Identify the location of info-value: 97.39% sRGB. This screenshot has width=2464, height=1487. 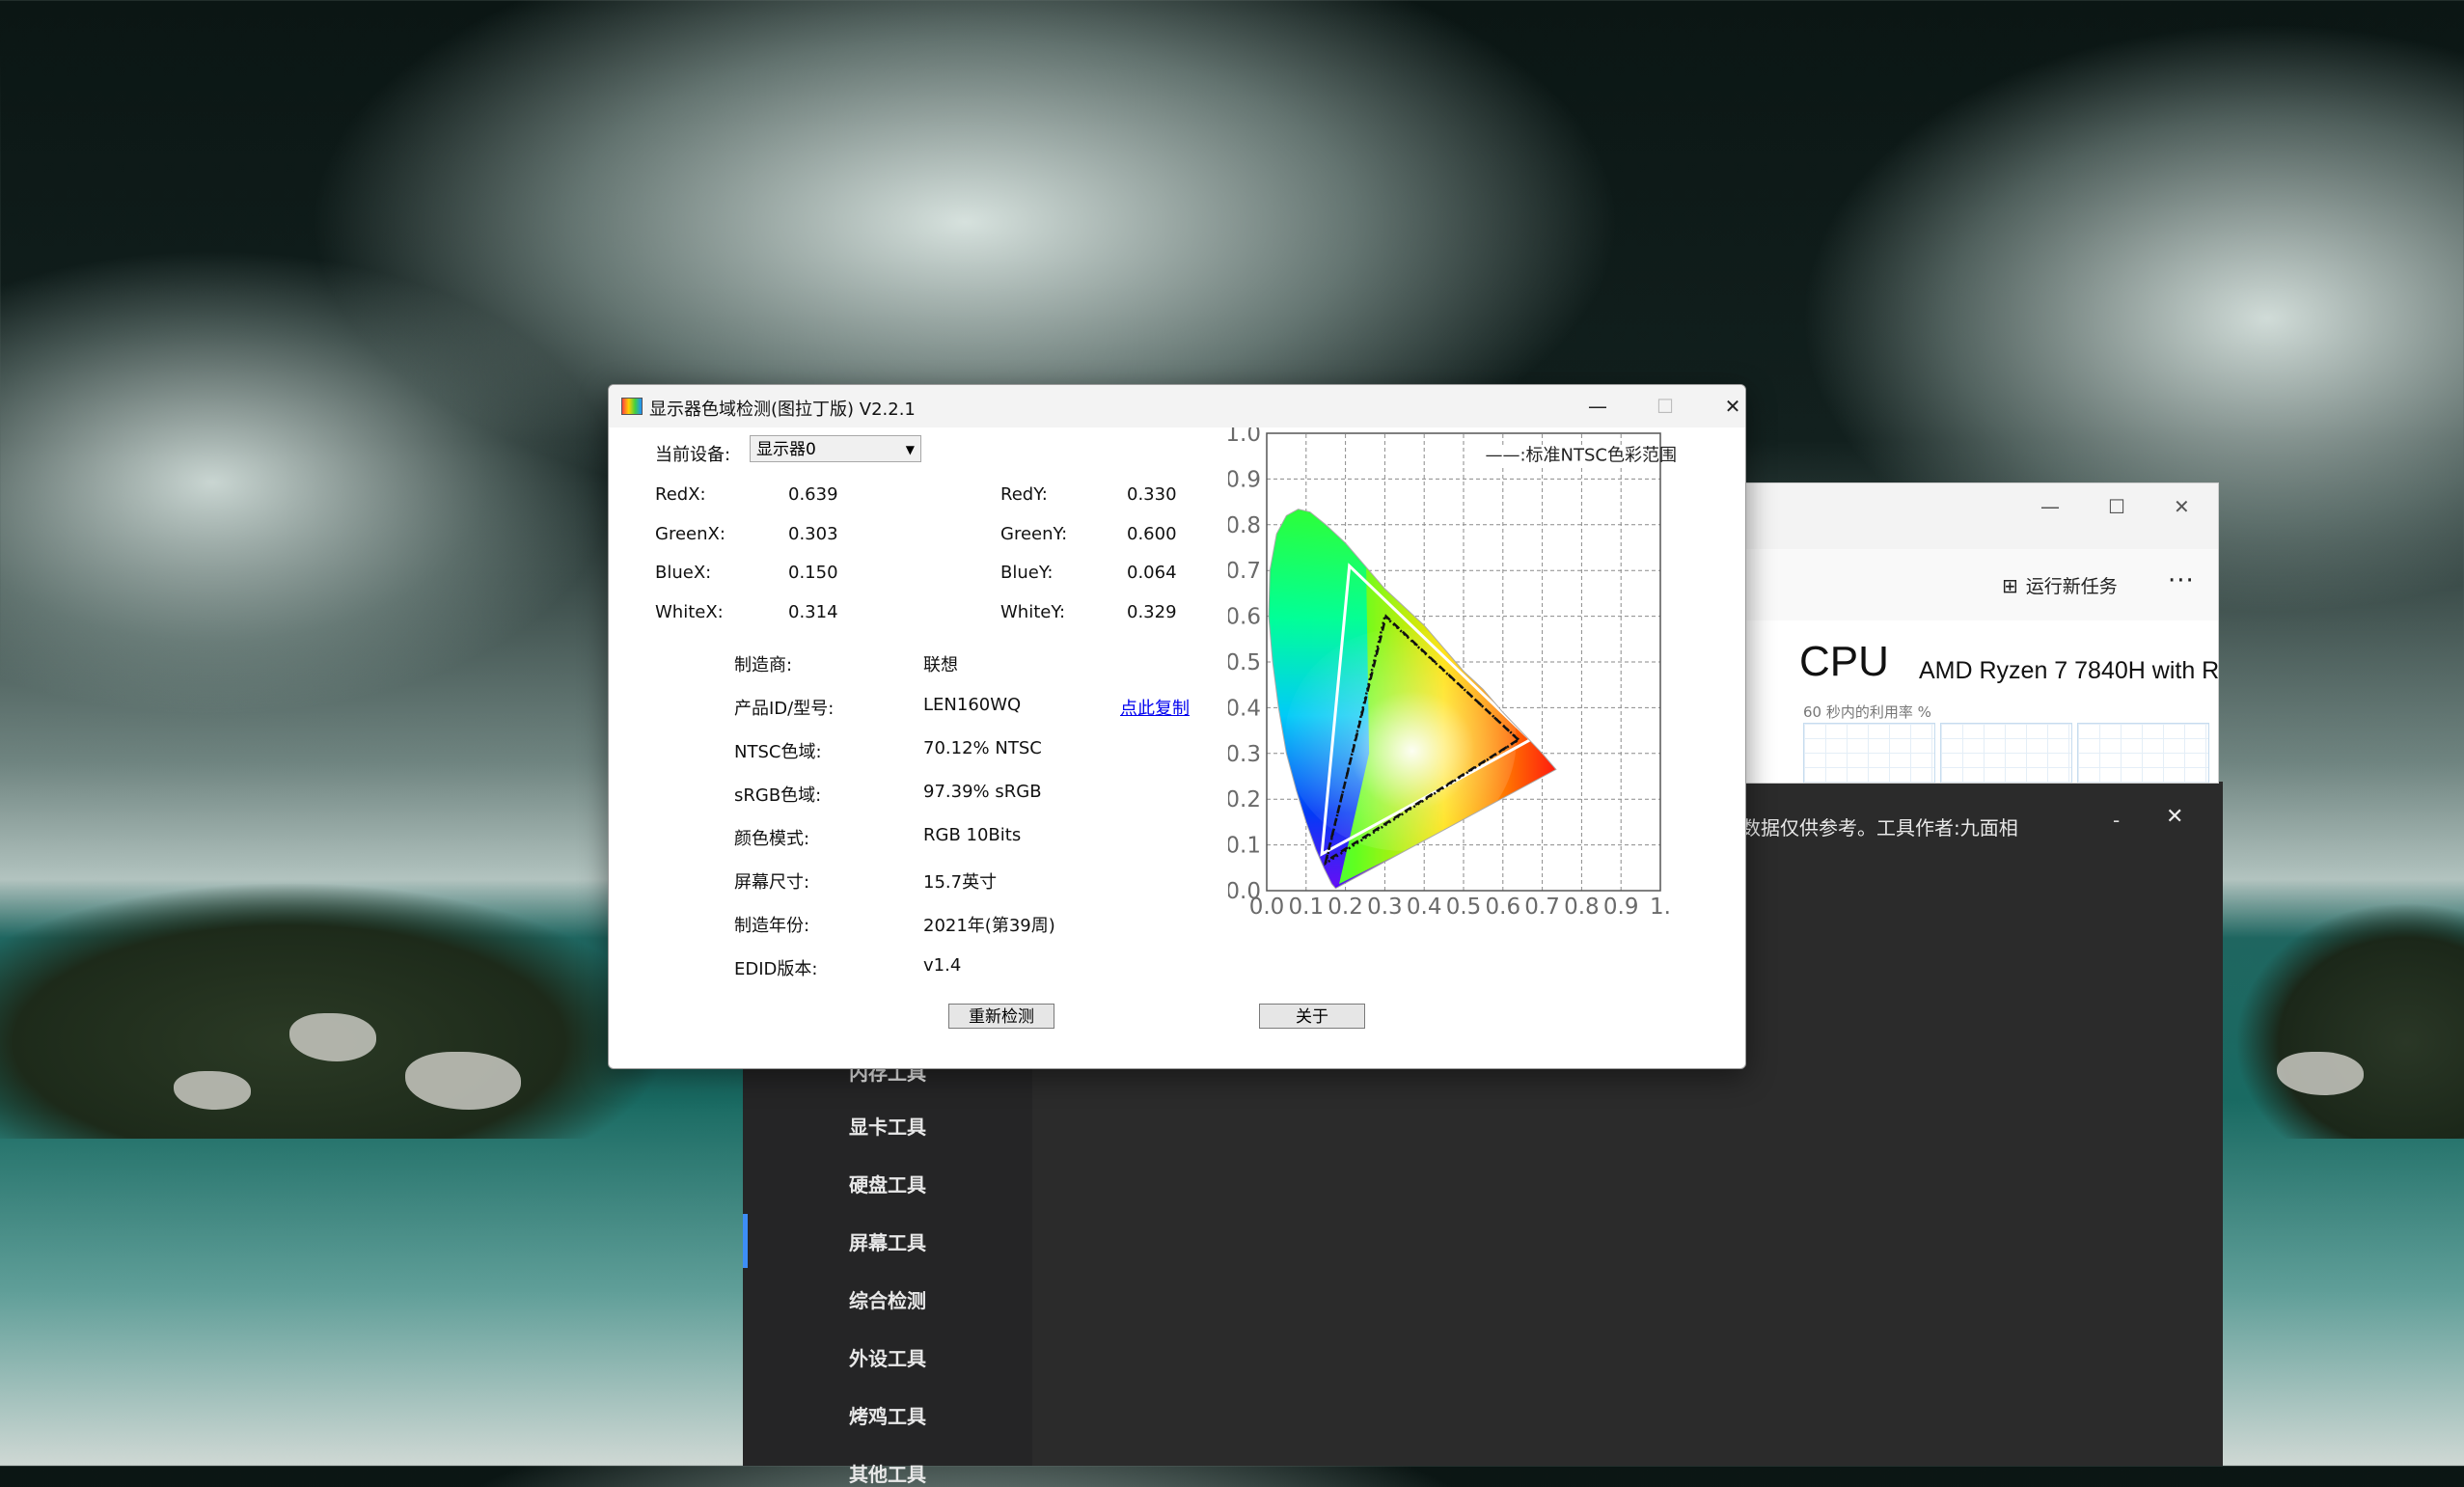
(982, 792).